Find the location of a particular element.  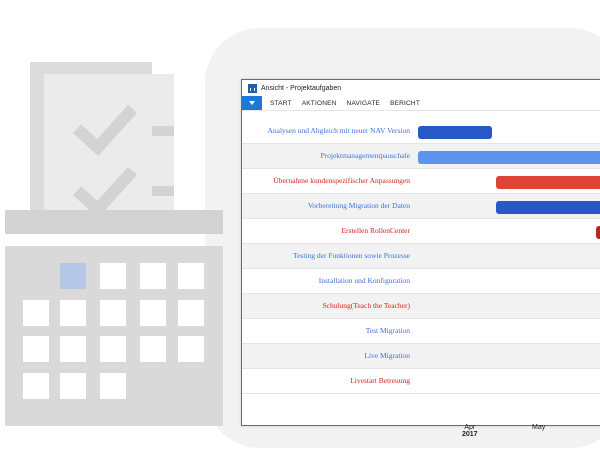

task-label: Live Migration is located at coordinates (387, 355).